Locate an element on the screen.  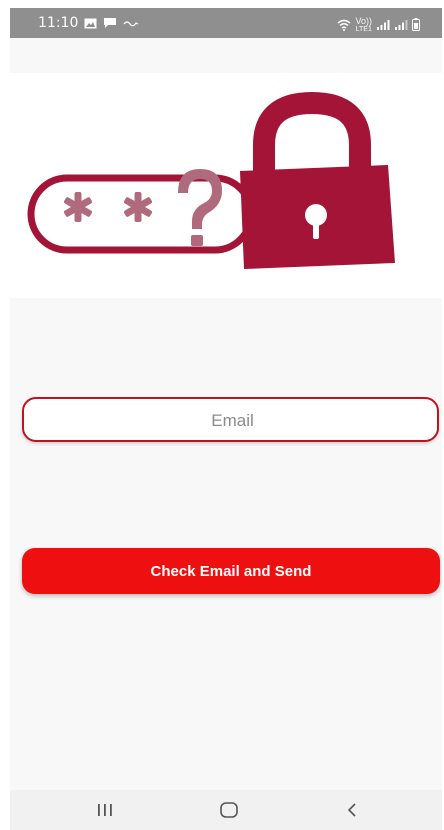
notification-text-icon is located at coordinates (131, 23).